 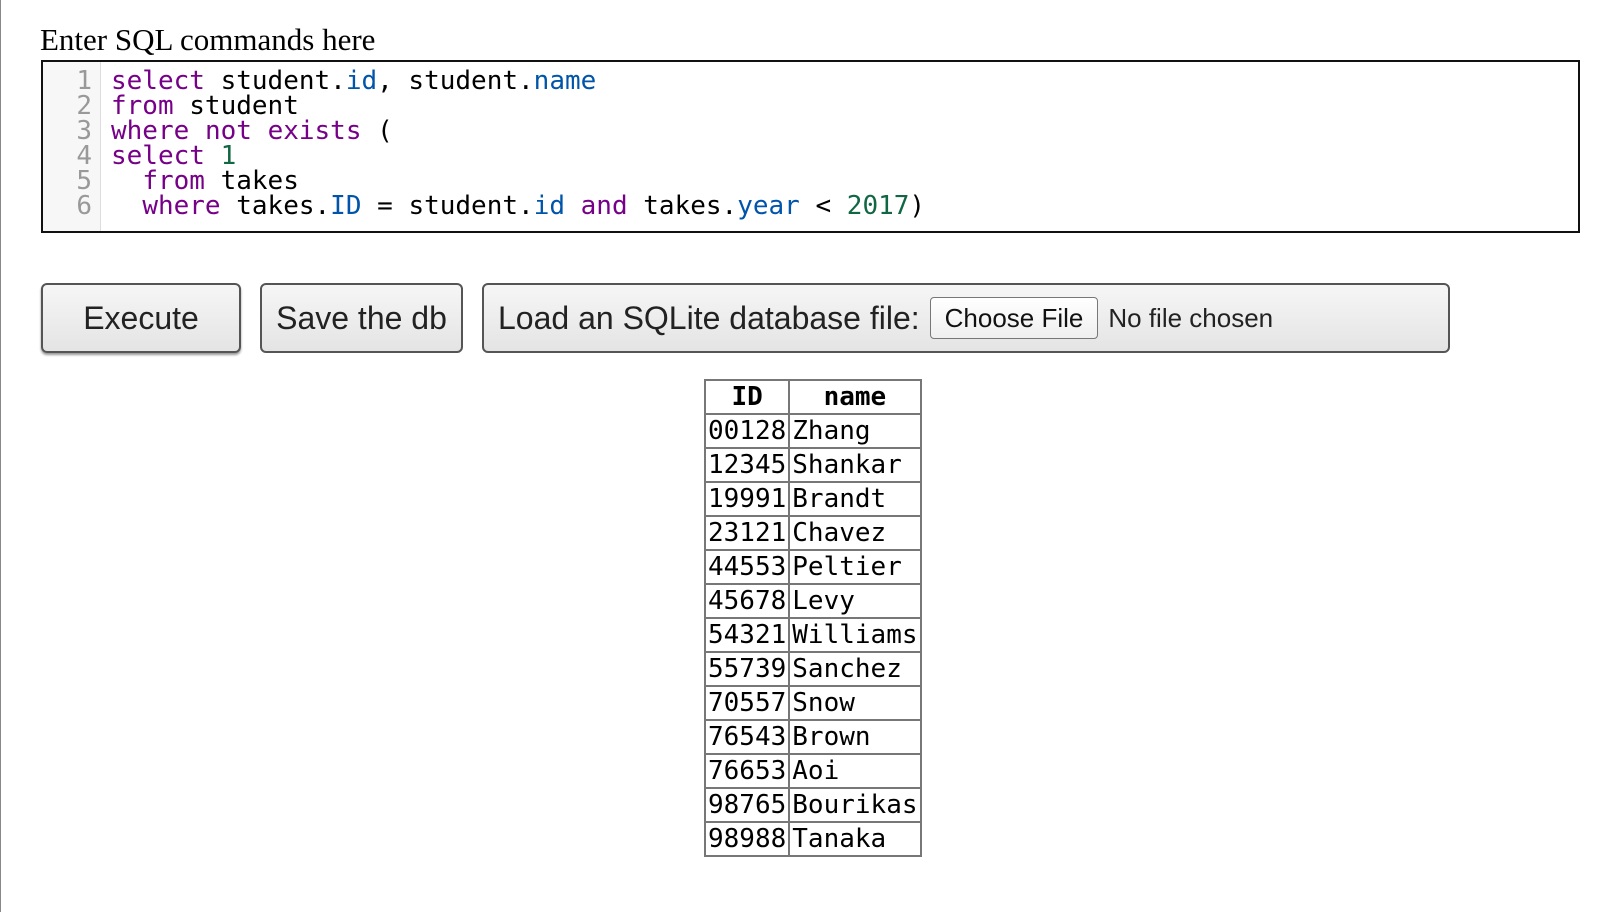 I want to click on table-row: 54321 Williams, so click(x=812, y=635).